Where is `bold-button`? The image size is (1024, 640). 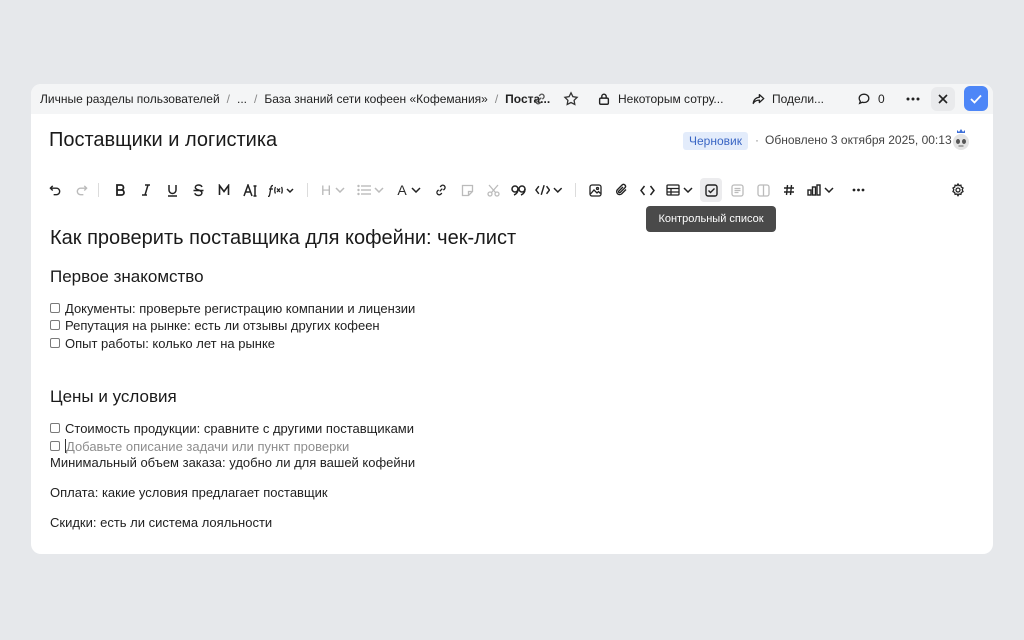
bold-button is located at coordinates (120, 190).